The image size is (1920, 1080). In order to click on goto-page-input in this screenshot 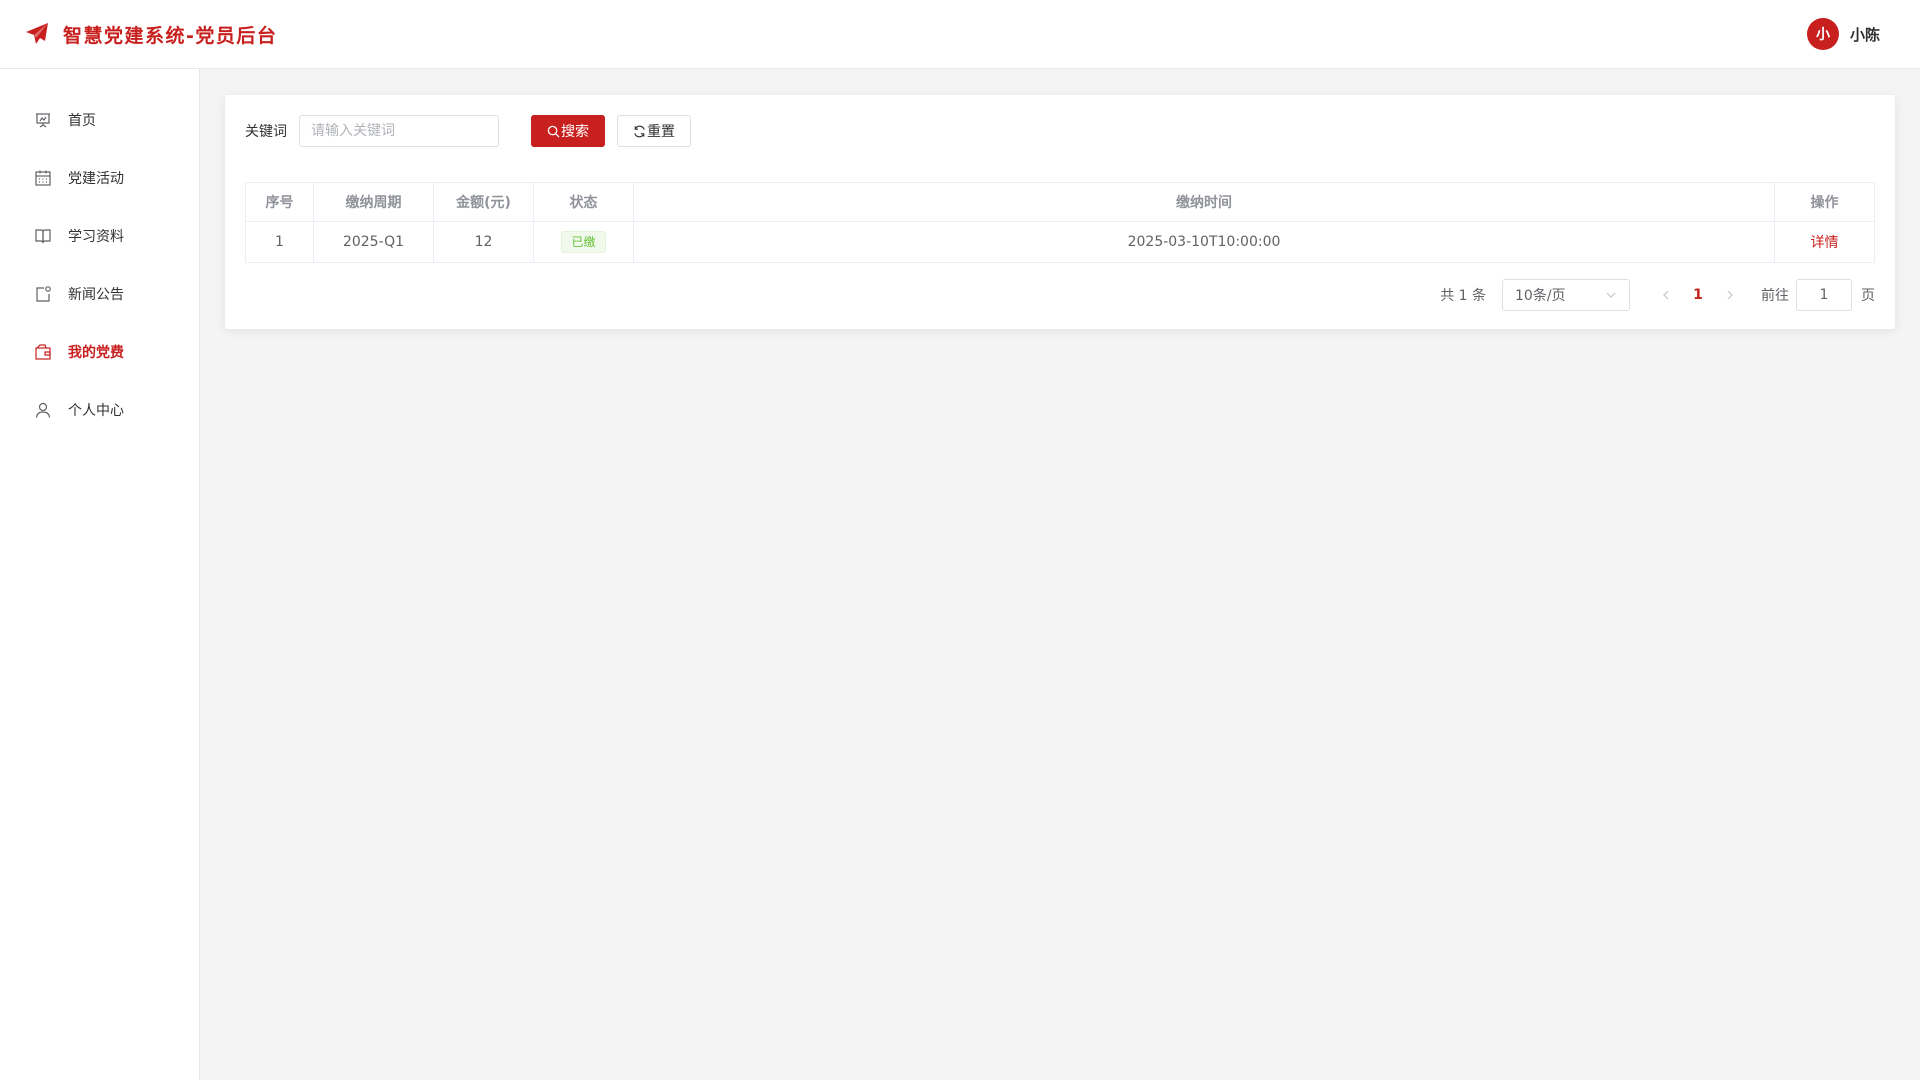, I will do `click(1824, 295)`.